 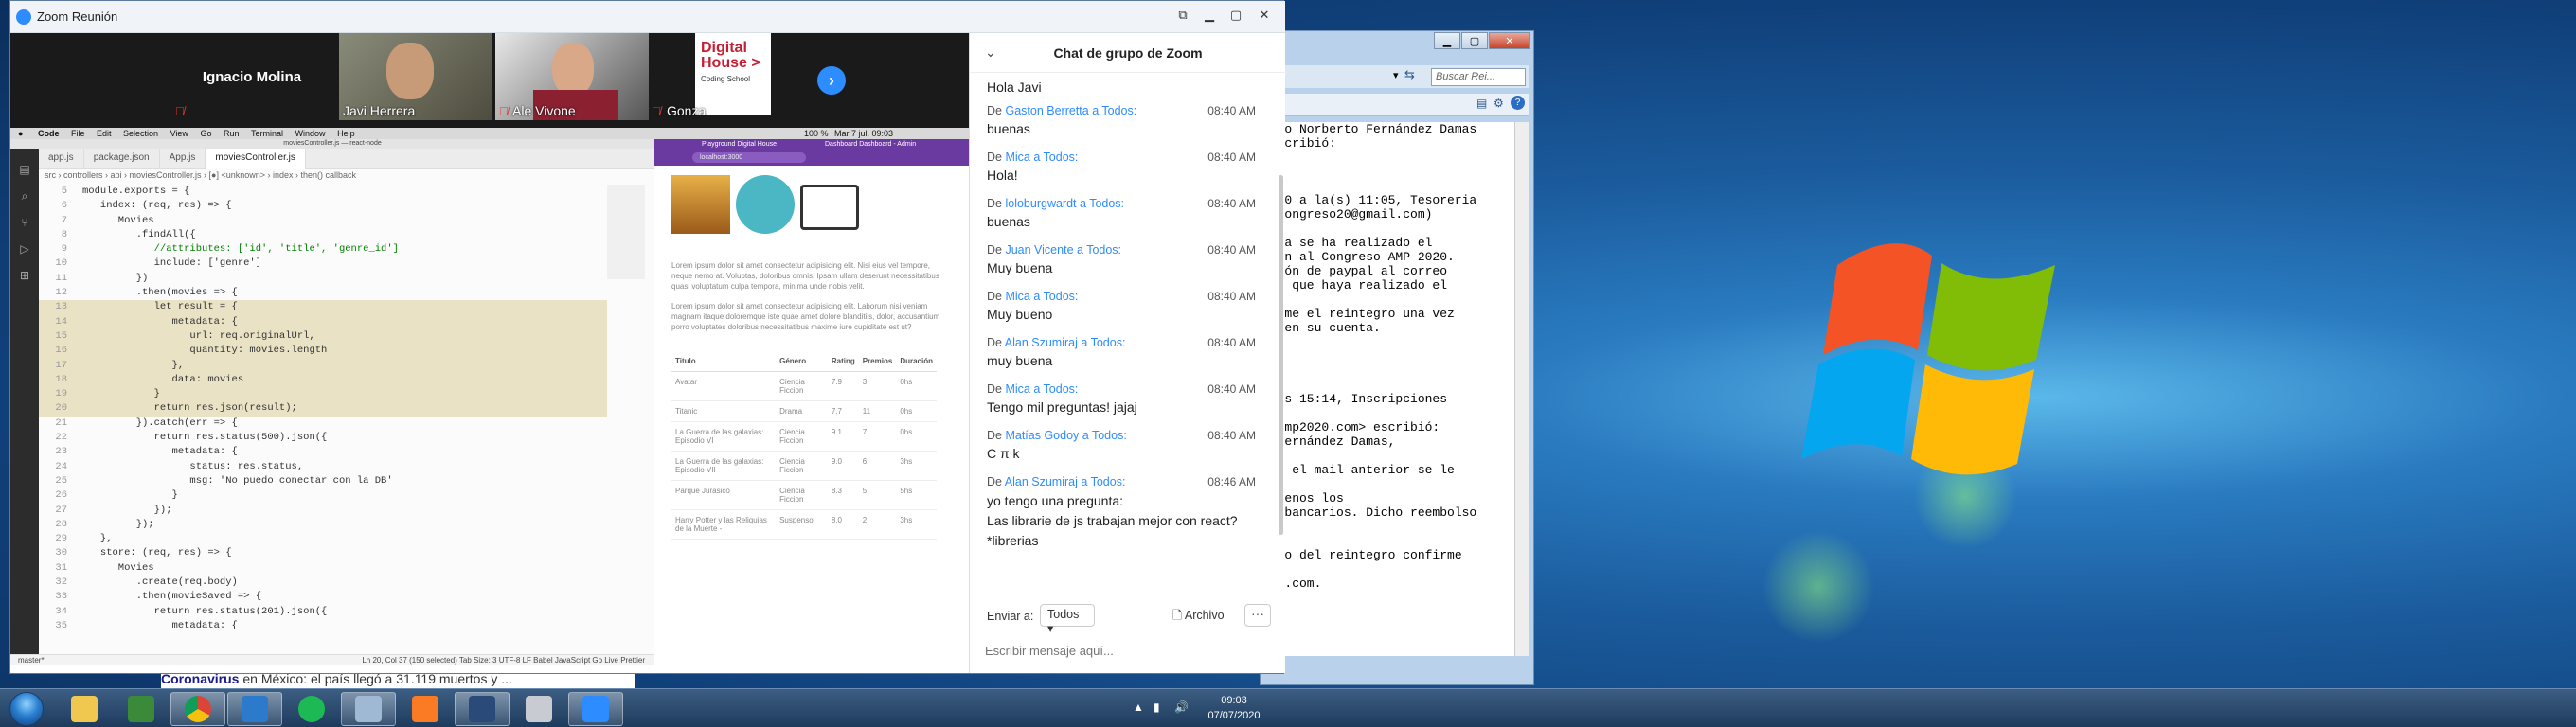 I want to click on apple-icon: ●, so click(x=21, y=133).